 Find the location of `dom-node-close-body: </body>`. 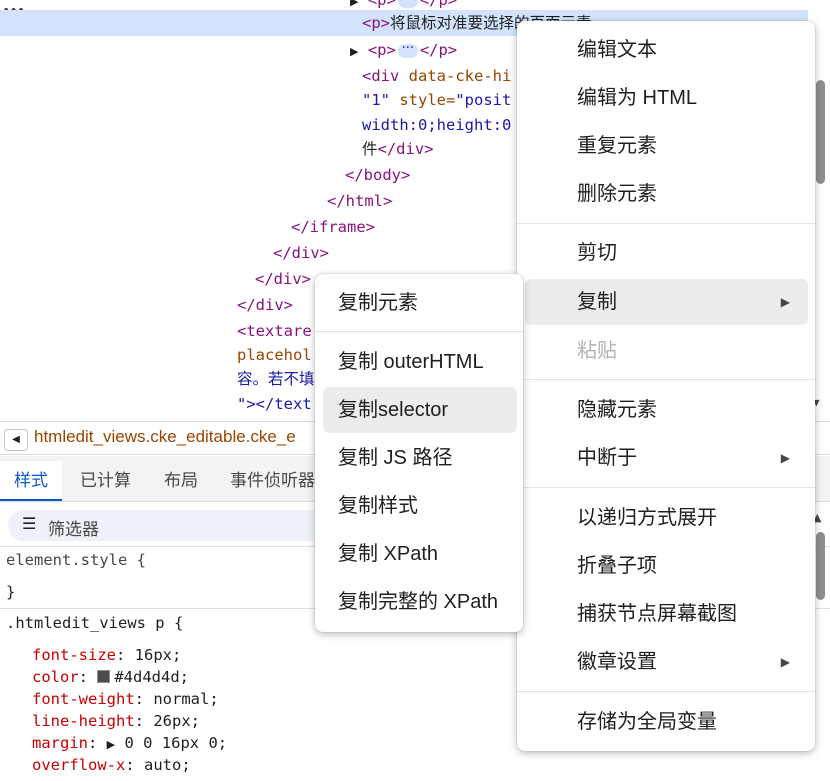

dom-node-close-body: </body> is located at coordinates (377, 175).